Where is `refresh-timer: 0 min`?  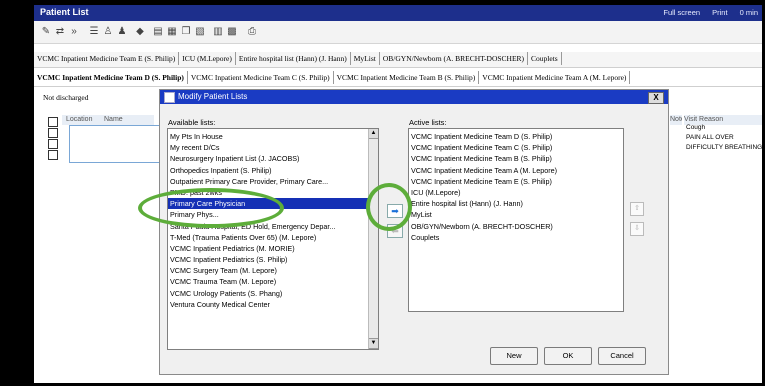
refresh-timer: 0 min is located at coordinates (749, 12).